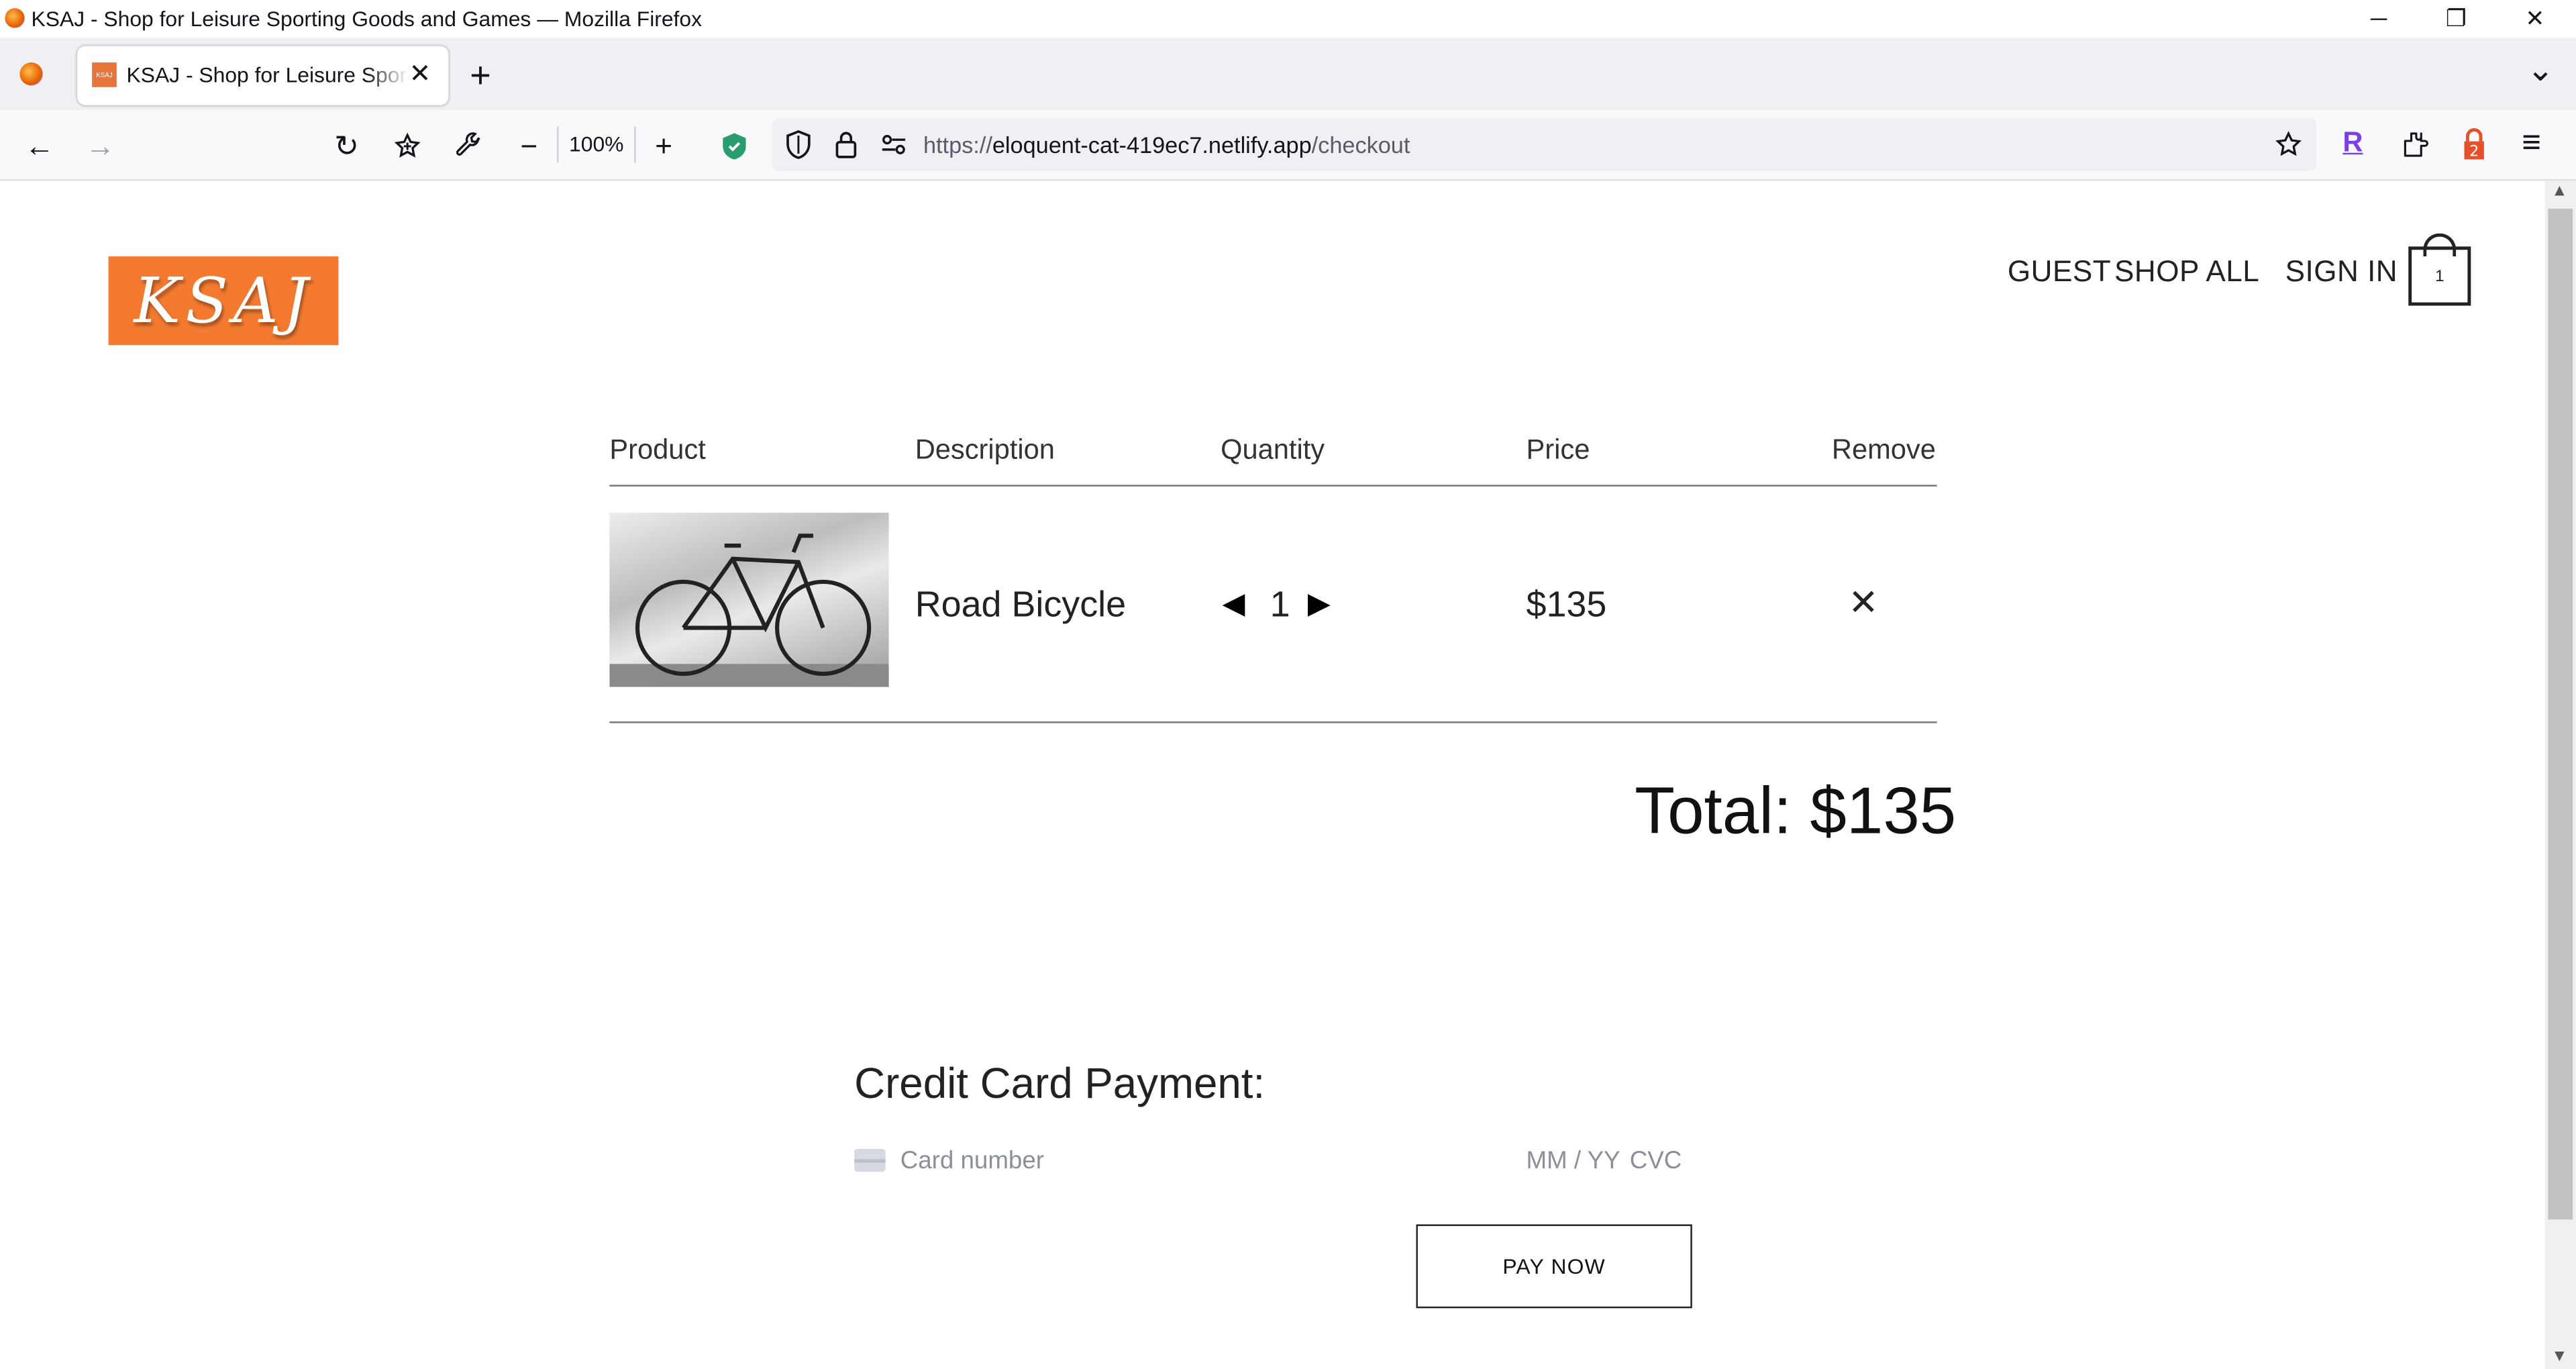  What do you see at coordinates (2531, 143) in the screenshot?
I see `app-menu-button: ≡` at bounding box center [2531, 143].